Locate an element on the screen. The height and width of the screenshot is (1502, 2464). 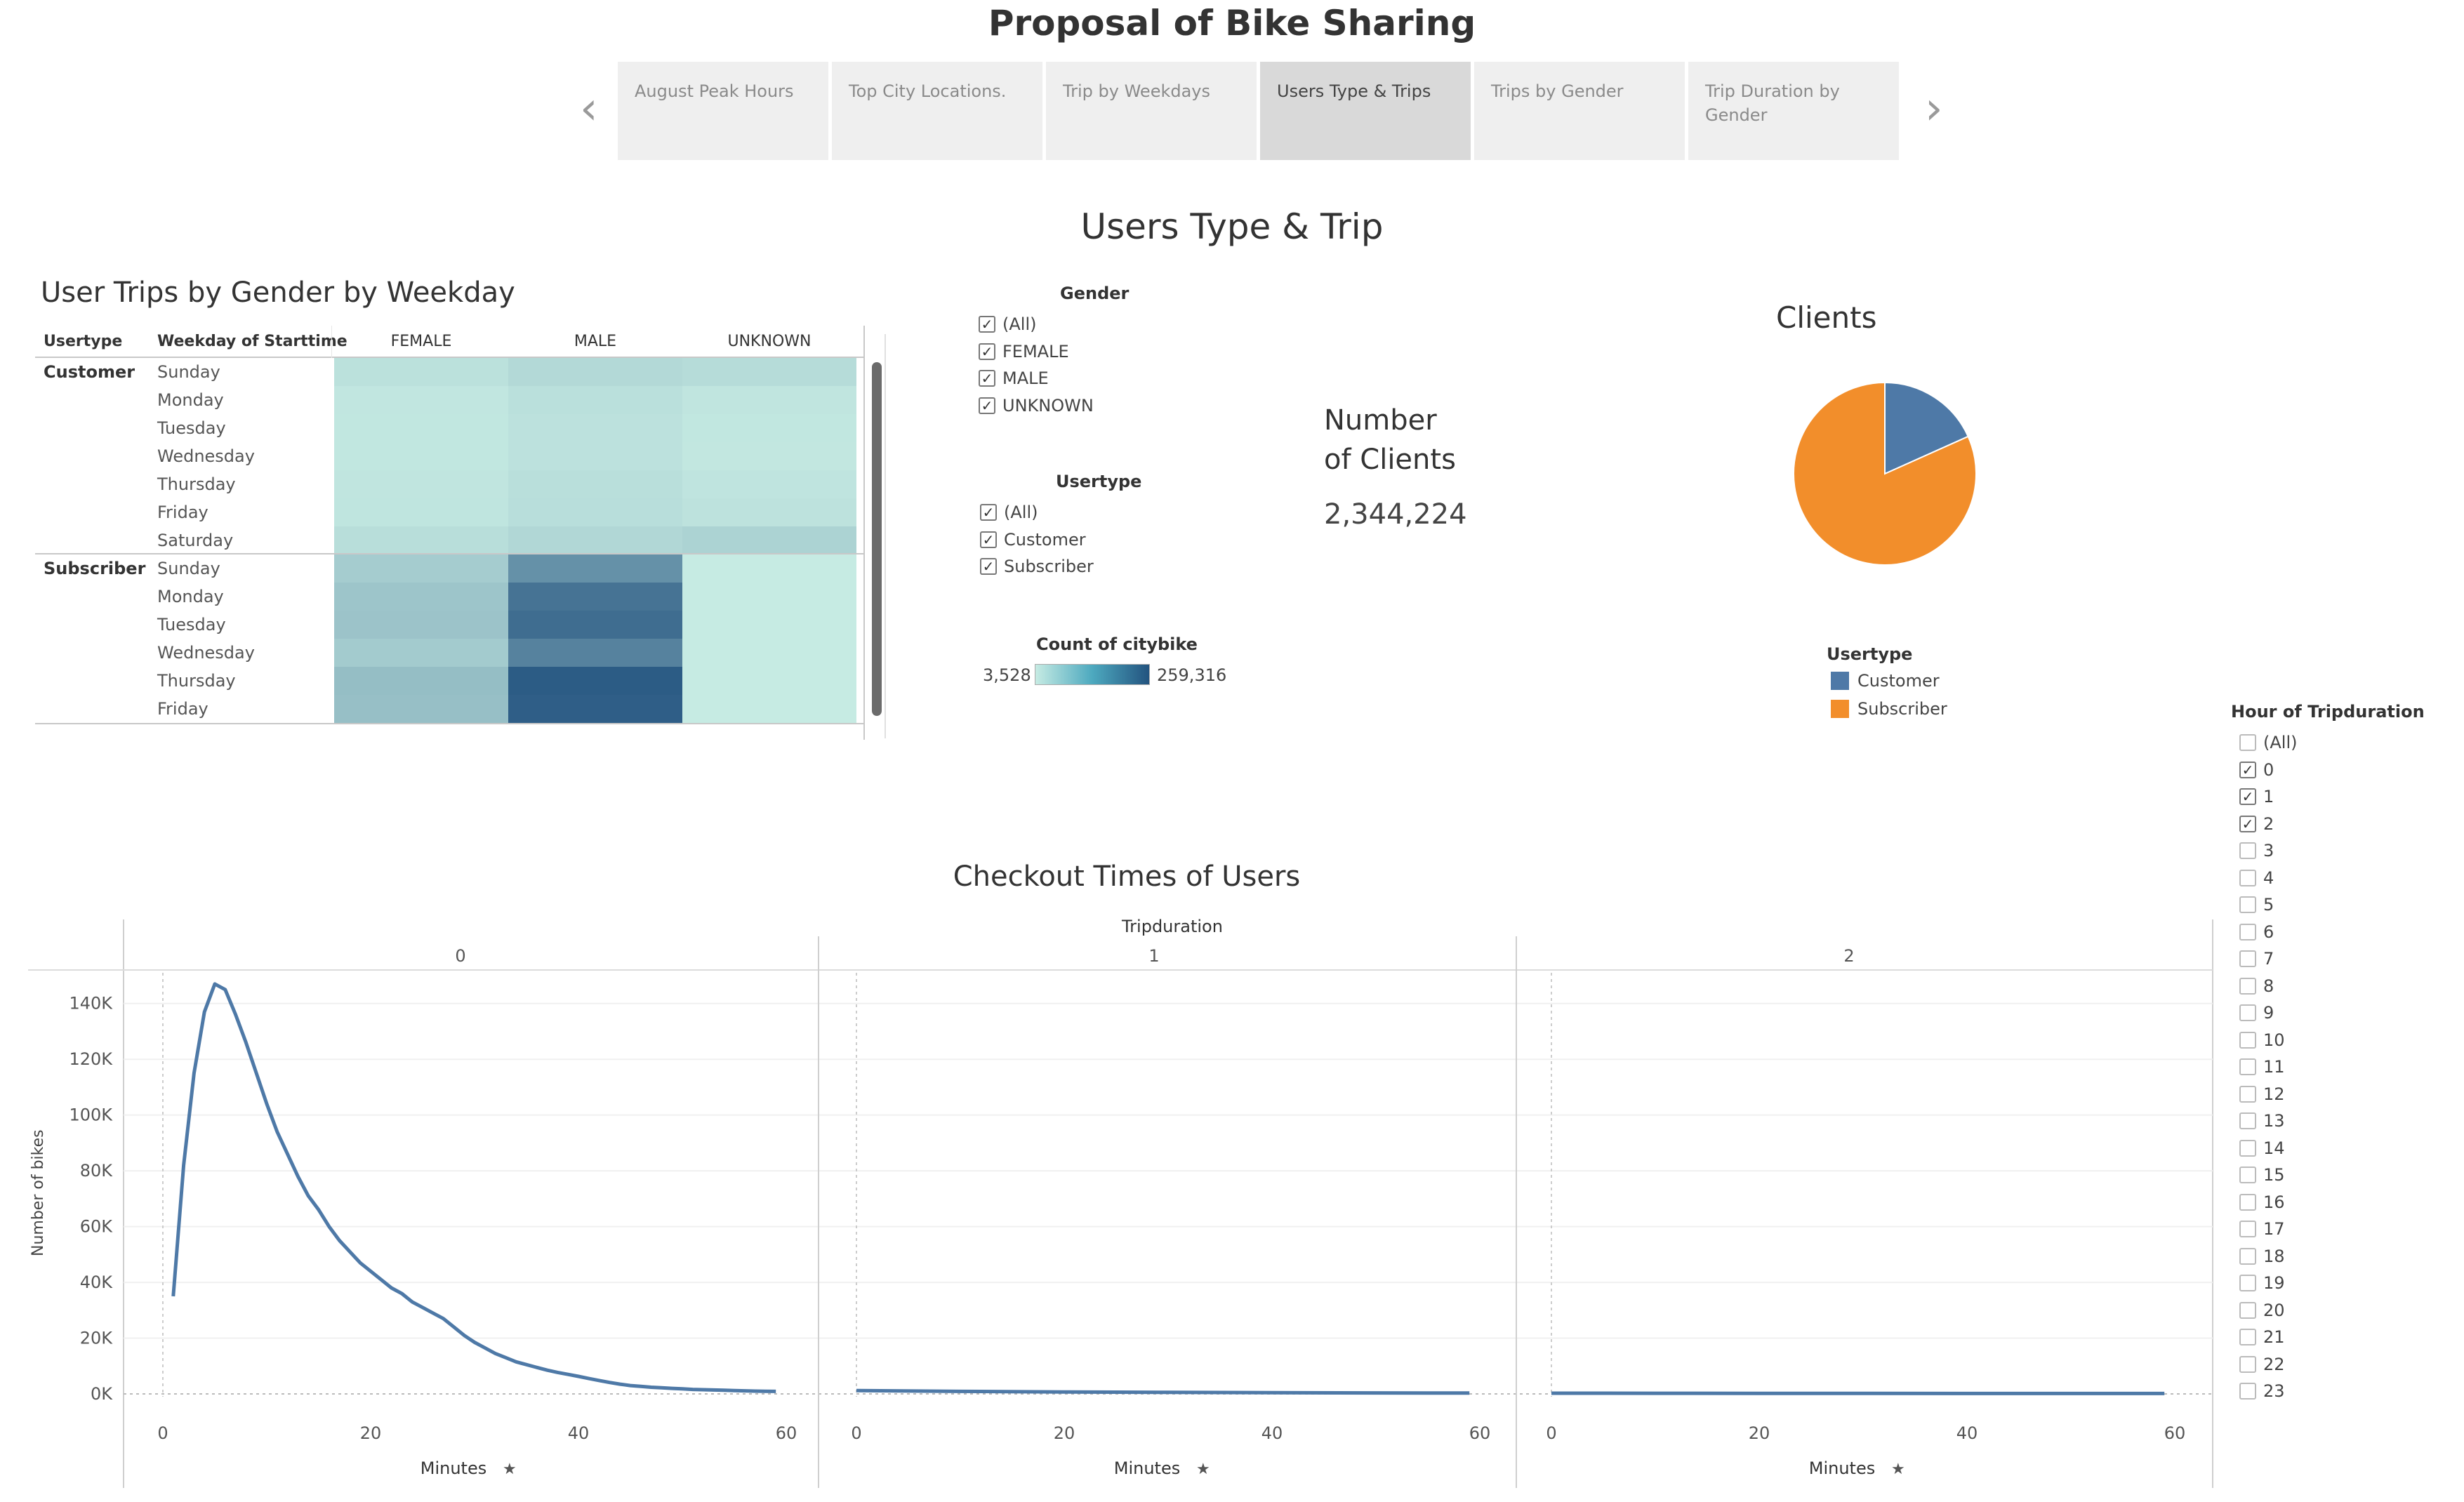
hour-filter-item: 3 is located at coordinates (2256, 850).